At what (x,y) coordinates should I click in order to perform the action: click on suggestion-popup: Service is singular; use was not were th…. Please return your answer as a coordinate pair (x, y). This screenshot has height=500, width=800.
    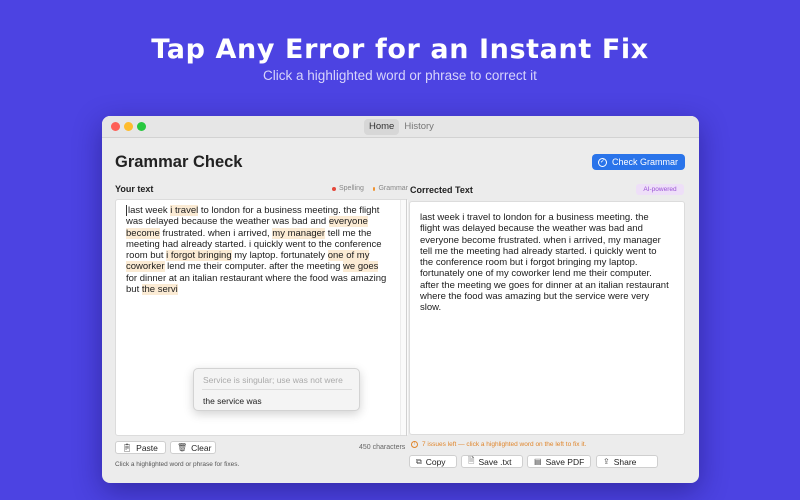
    Looking at the image, I should click on (276, 389).